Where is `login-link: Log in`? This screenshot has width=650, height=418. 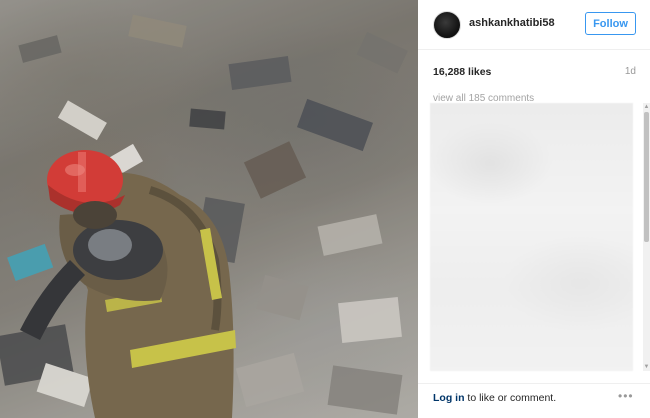
login-link: Log in is located at coordinates (449, 398).